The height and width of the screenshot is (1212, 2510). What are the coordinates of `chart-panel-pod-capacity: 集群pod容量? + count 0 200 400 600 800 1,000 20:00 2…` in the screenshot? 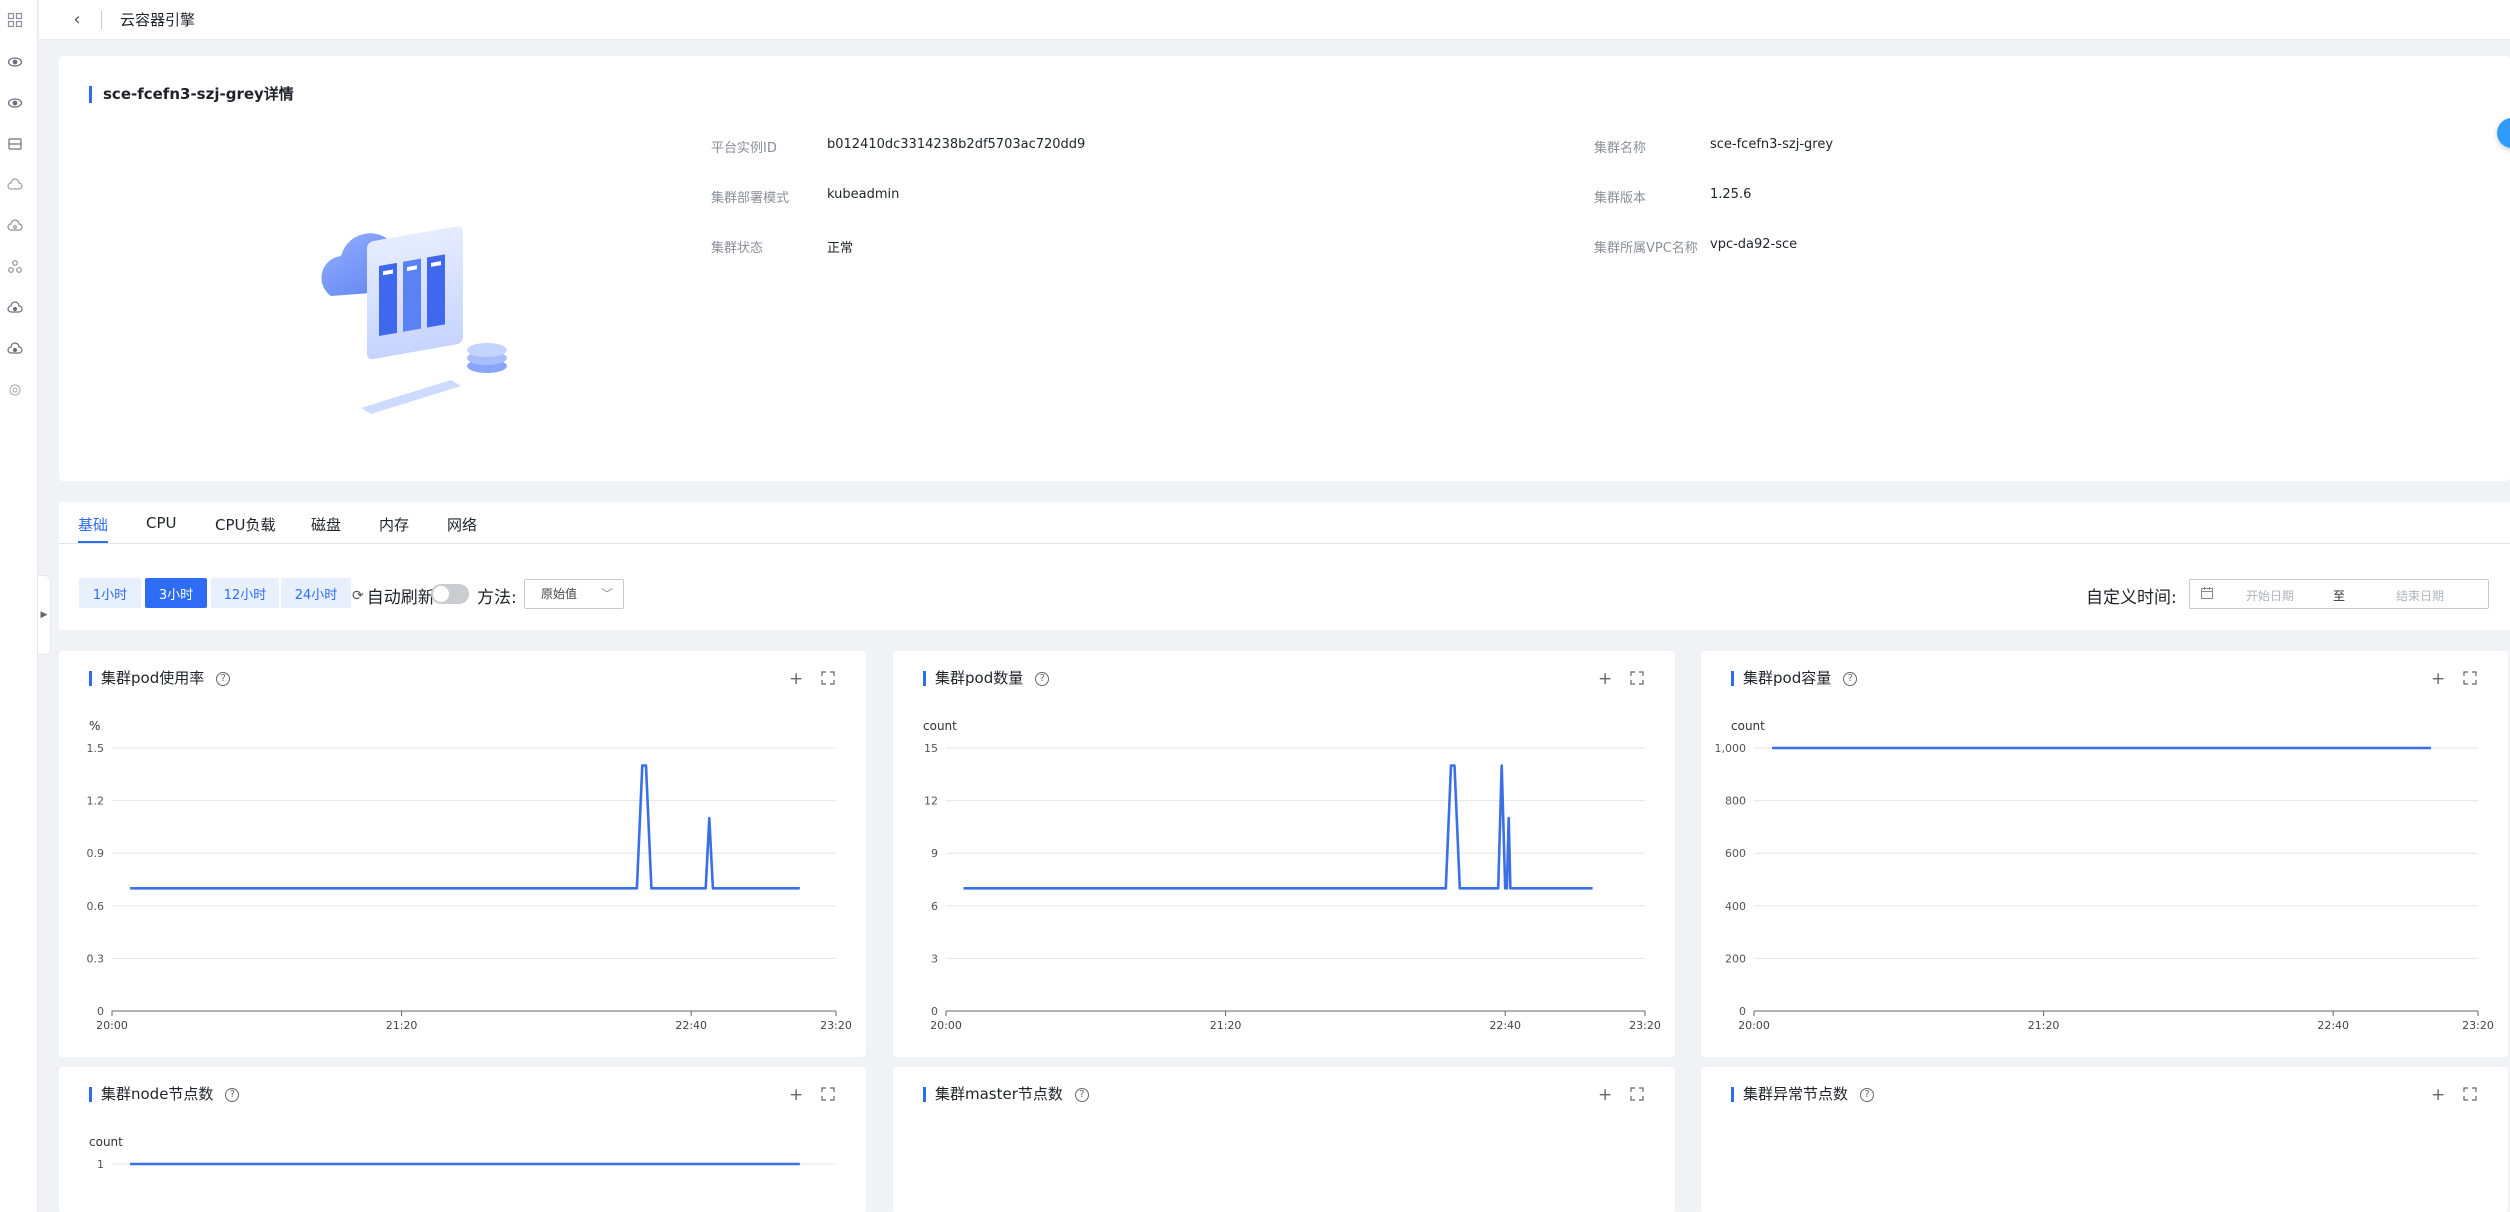 It's located at (2104, 854).